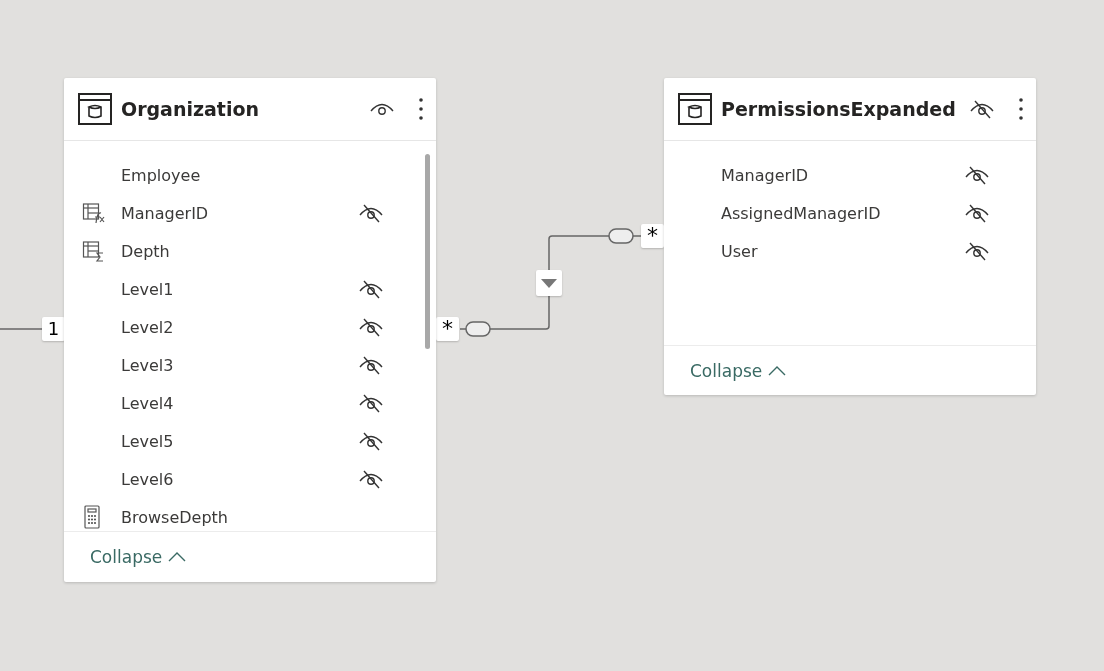 The height and width of the screenshot is (671, 1104). Describe the element at coordinates (239, 479) in the screenshot. I see `field-name: Level6` at that location.